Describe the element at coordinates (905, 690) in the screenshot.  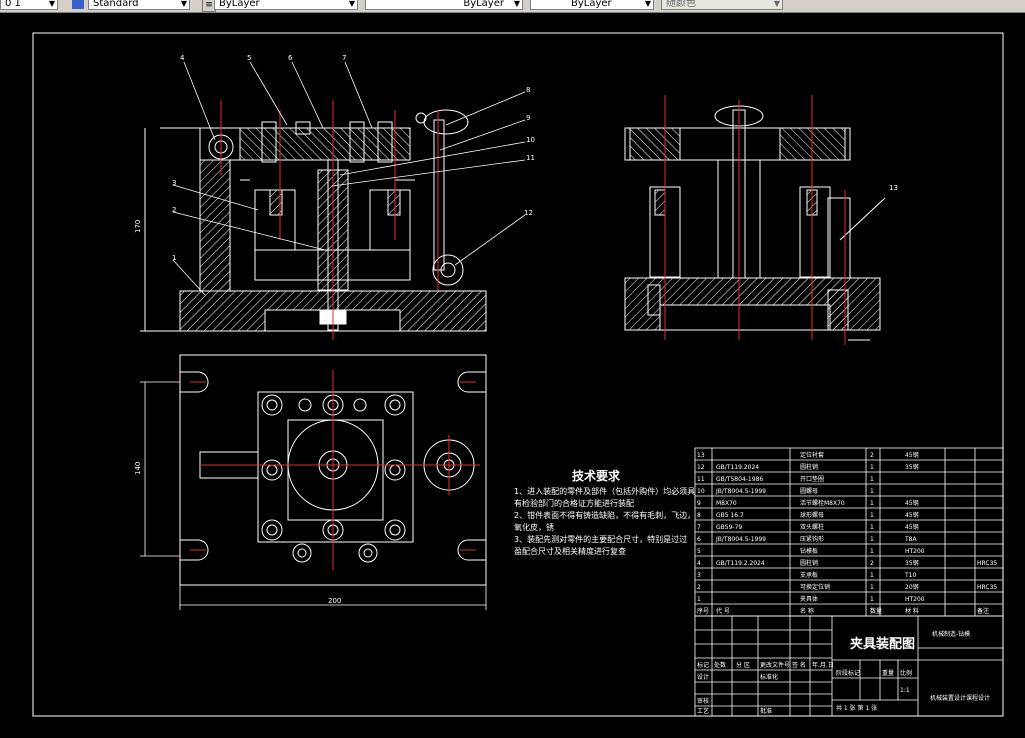
I see `scale-value: 1:1` at that location.